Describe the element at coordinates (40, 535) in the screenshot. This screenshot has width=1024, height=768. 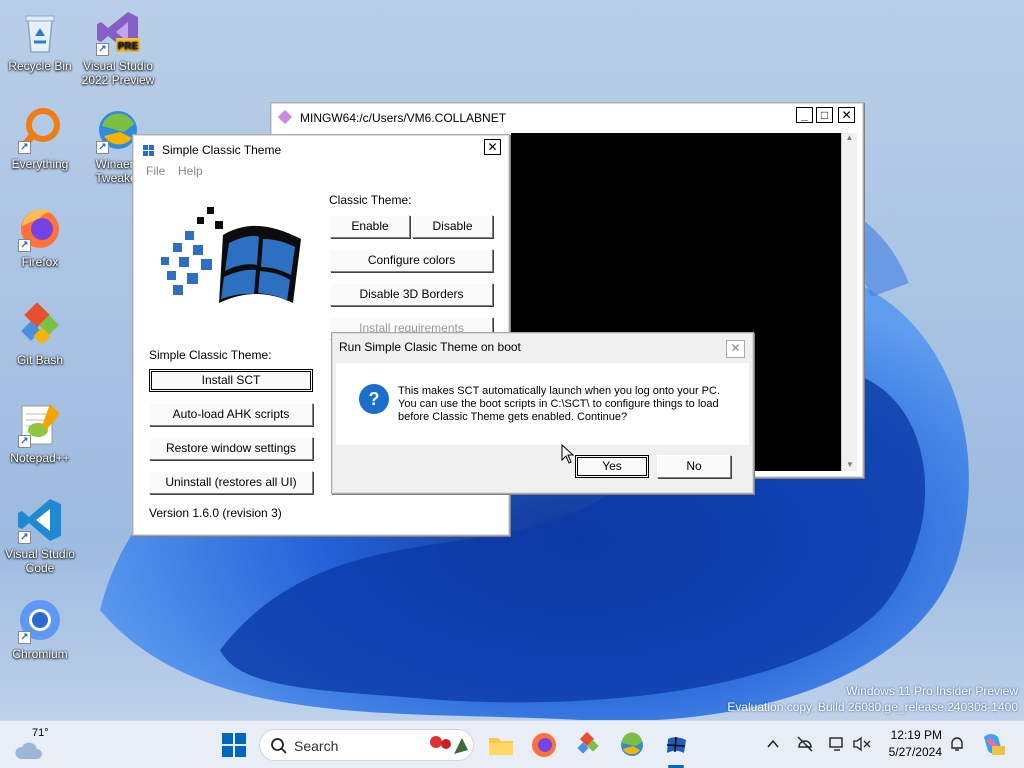
I see `desktop-icon-vscode: ↗ Visual Studio Code` at that location.